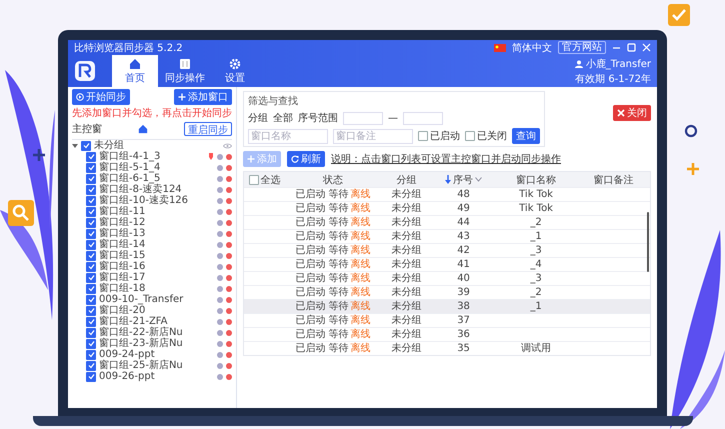  Describe the element at coordinates (423, 118) in the screenshot. I see `range-end-field` at that location.